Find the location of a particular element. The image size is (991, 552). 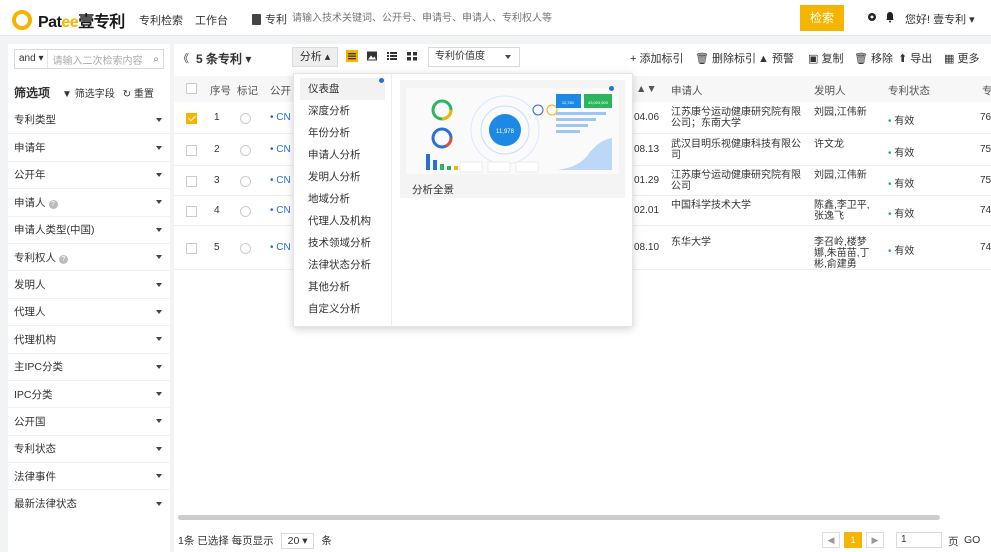

analysis-button: 分析 ▴ is located at coordinates (315, 57).